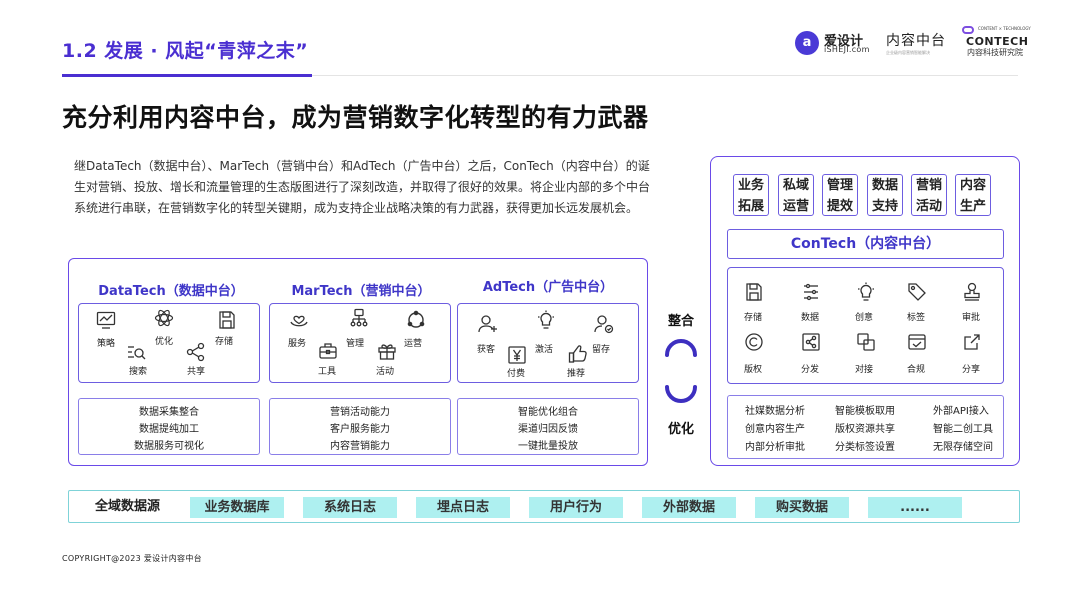 The height and width of the screenshot is (604, 1080). Describe the element at coordinates (486, 350) in the screenshot. I see `icon-label: 获客` at that location.